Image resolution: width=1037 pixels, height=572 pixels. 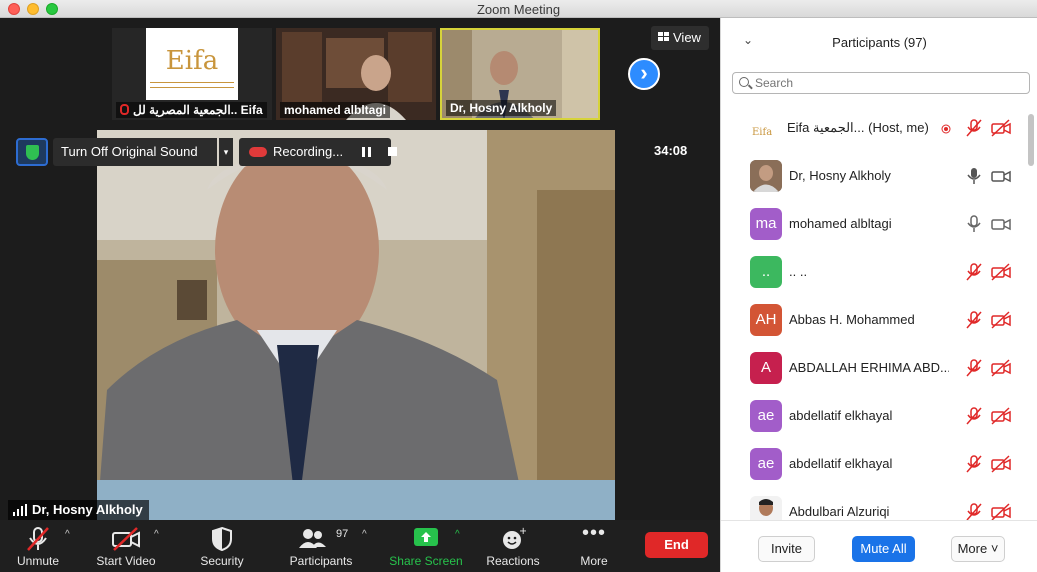 I want to click on participant-name: Eifa الجمعية... (Host, me), so click(x=858, y=127).